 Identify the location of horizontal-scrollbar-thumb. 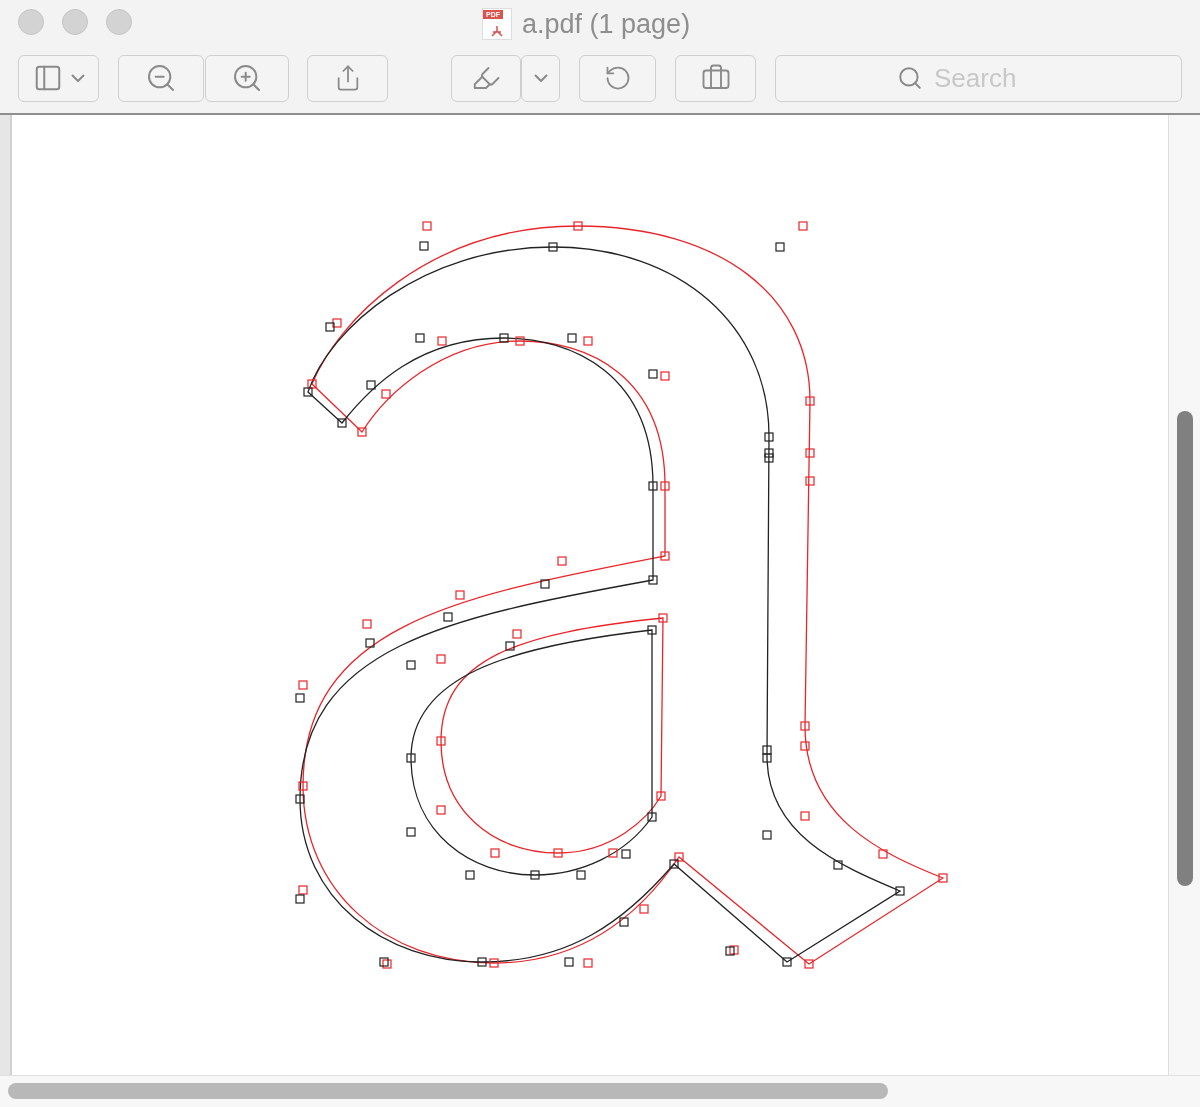
(448, 1091).